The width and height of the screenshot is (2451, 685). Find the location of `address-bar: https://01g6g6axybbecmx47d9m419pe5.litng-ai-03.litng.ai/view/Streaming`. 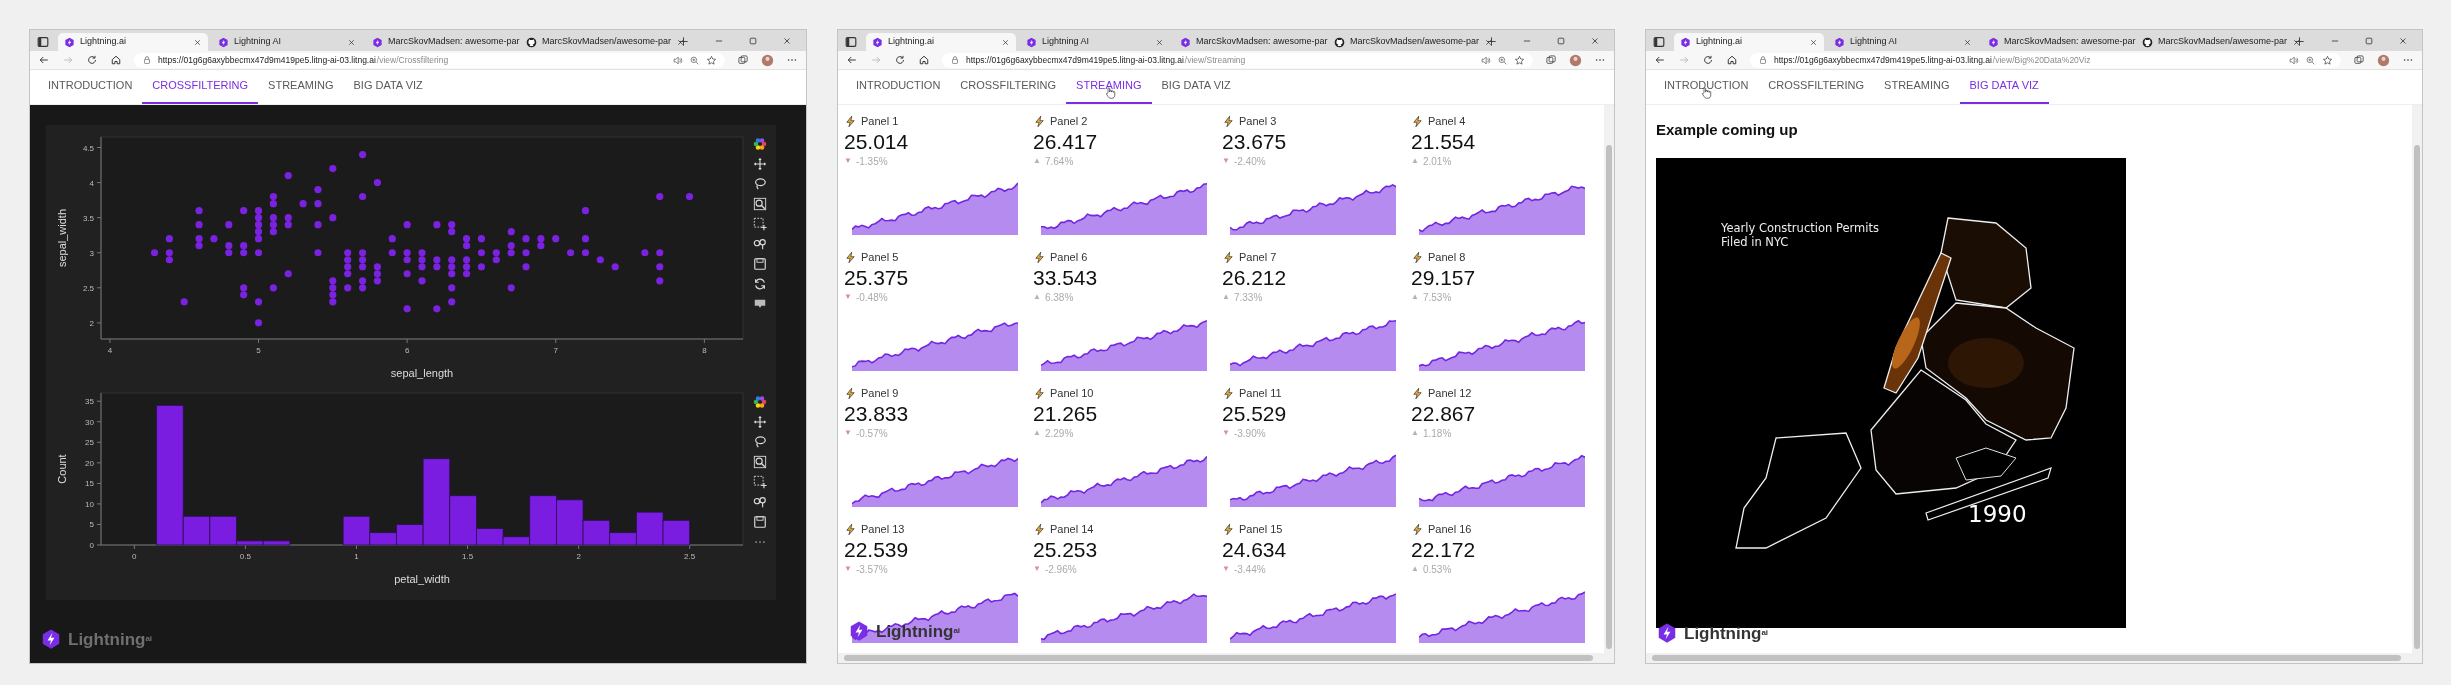

address-bar: https://01g6g6axybbecmx47d9m419pe5.litng-ai-03.litng.ai/view/Streaming is located at coordinates (1237, 60).